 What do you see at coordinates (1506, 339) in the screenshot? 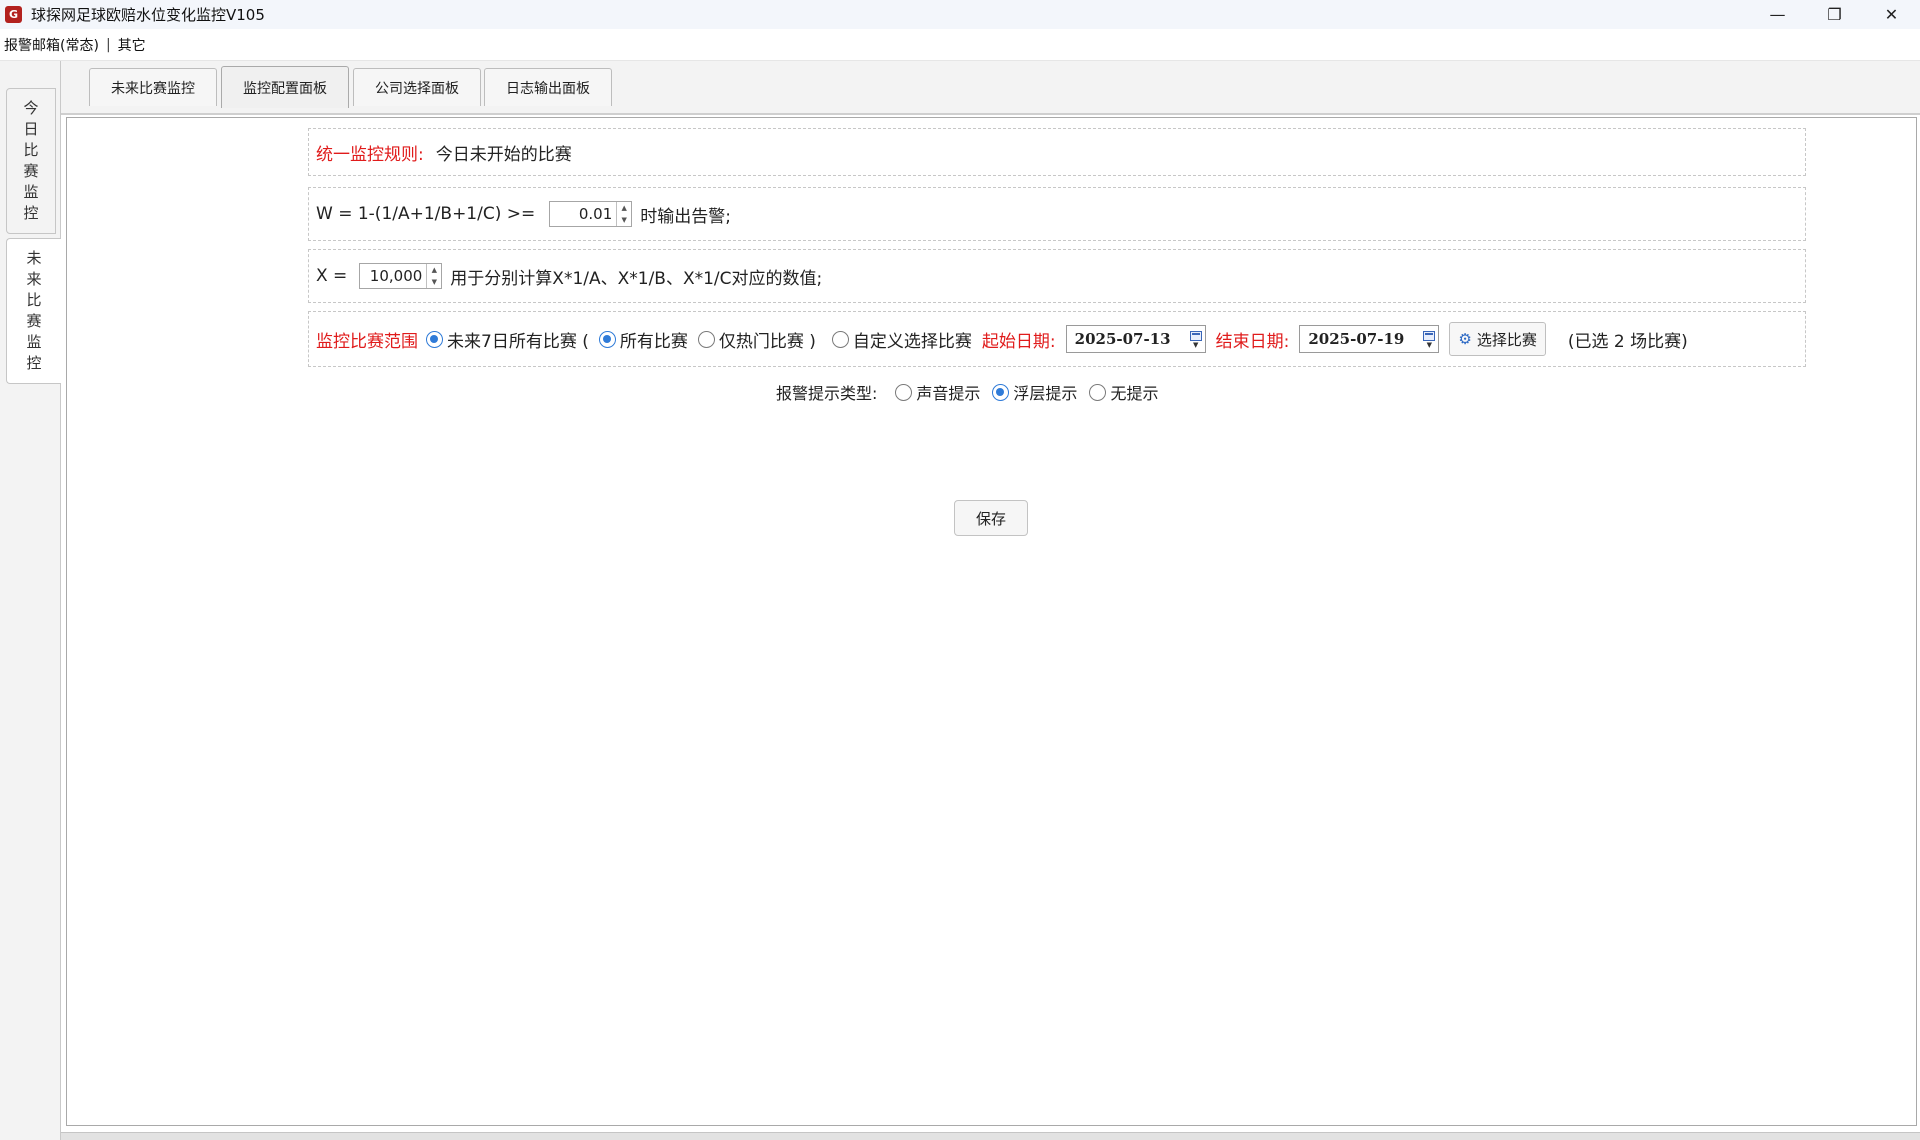
I see `select-matches-label: 选择比赛` at bounding box center [1506, 339].